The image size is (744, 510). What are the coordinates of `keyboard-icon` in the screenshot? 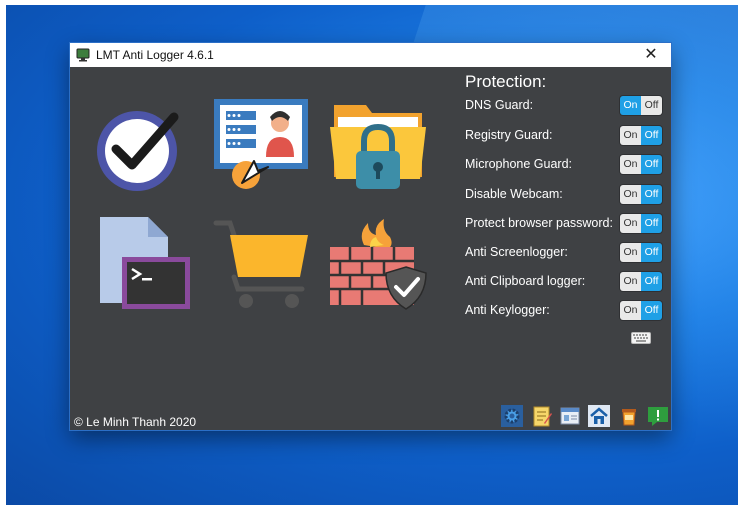 It's located at (641, 338).